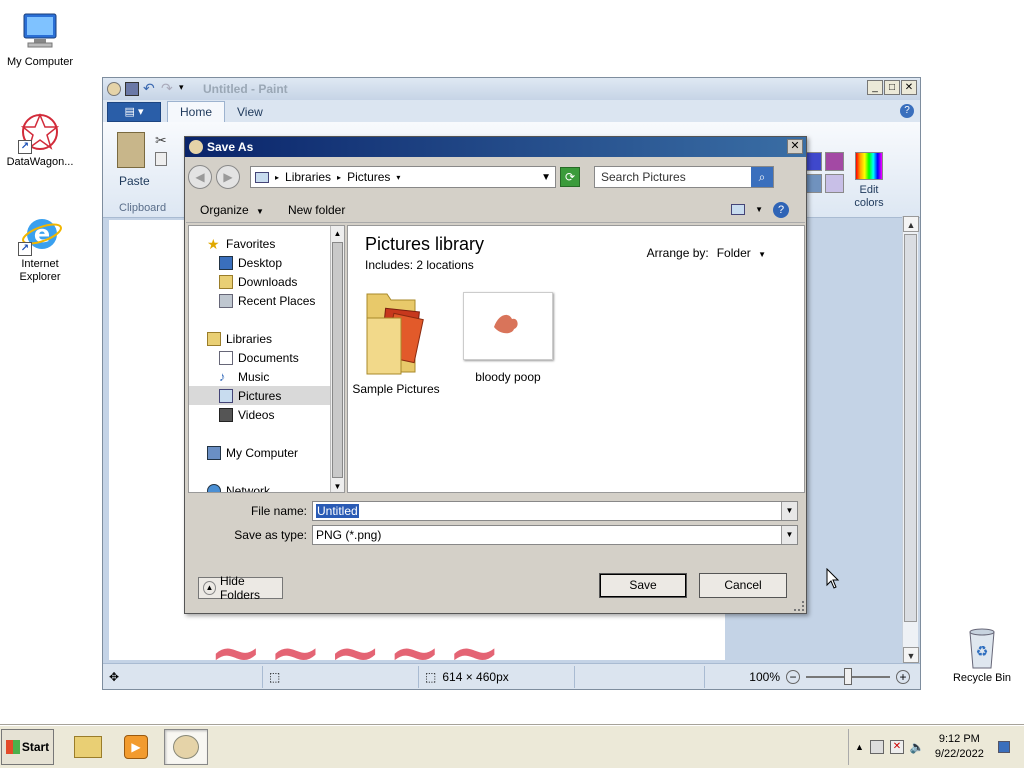 This screenshot has height=768, width=1024. Describe the element at coordinates (266, 395) in the screenshot. I see `nav-pictures: Pictures` at that location.